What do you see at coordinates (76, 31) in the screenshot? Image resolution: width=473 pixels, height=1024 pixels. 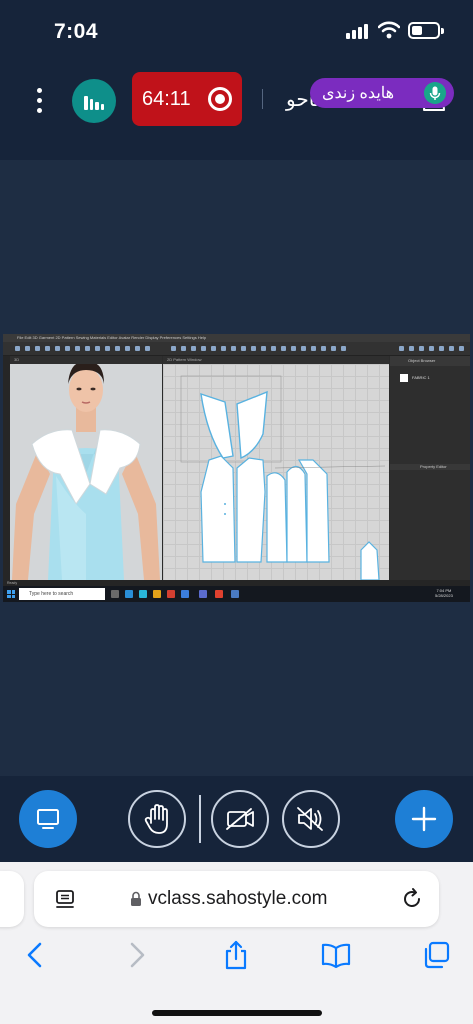 I see `clock: 7:04` at bounding box center [76, 31].